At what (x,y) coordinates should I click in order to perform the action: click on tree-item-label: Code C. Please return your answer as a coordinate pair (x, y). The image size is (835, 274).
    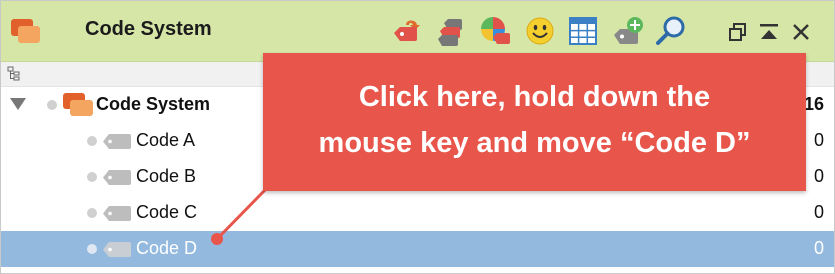
    Looking at the image, I should click on (167, 212).